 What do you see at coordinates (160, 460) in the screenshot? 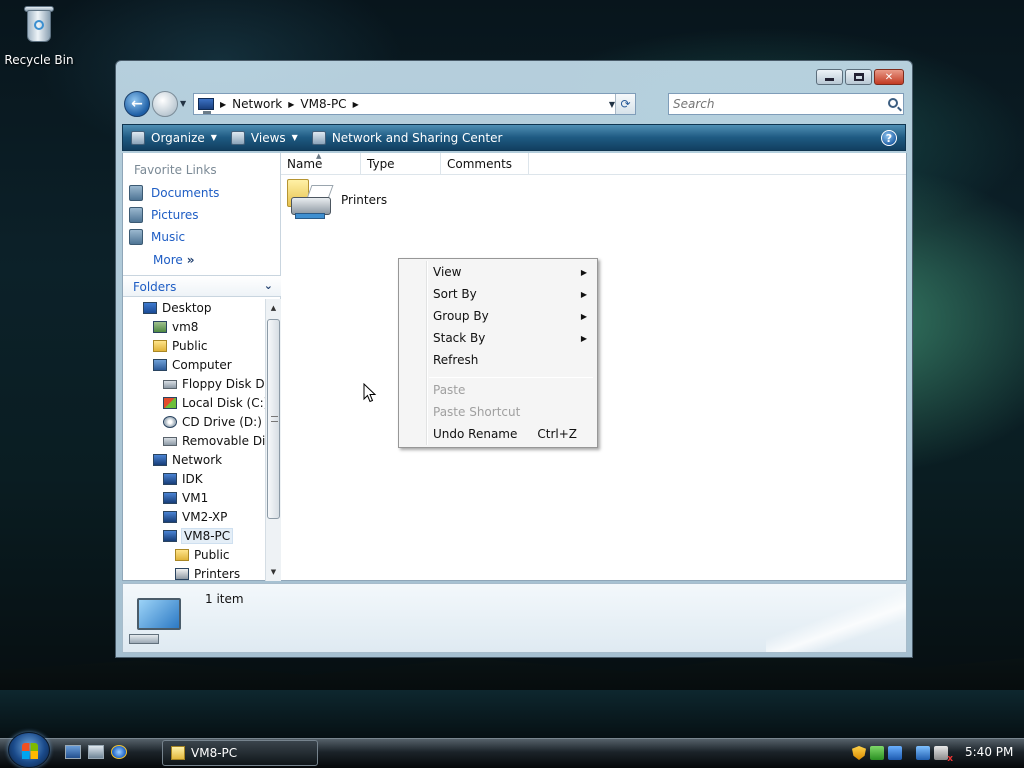
I see `network-icon` at bounding box center [160, 460].